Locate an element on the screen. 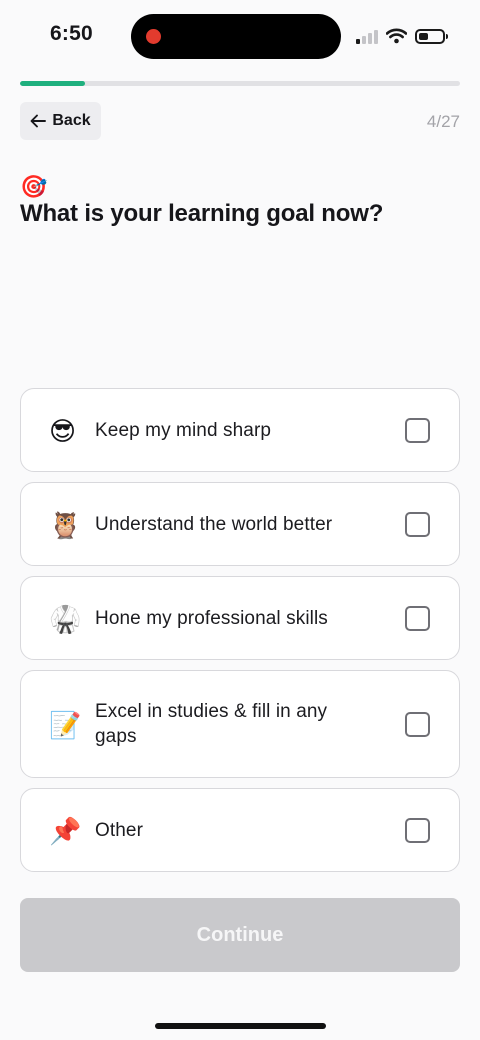  battery-icon is located at coordinates (431, 36).